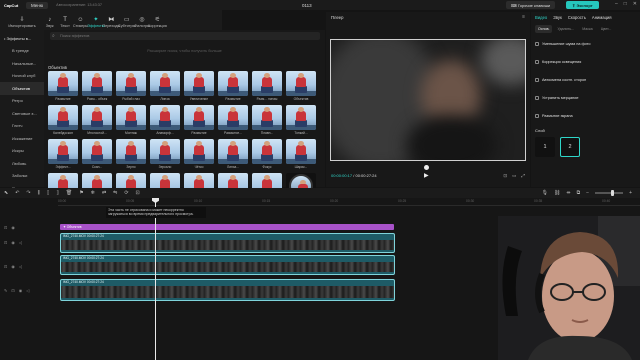 This screenshot has height=360, width=640. What do you see at coordinates (585, 62) in the screenshot?
I see `option-light-correction: Коррекция освещения` at bounding box center [585, 62].